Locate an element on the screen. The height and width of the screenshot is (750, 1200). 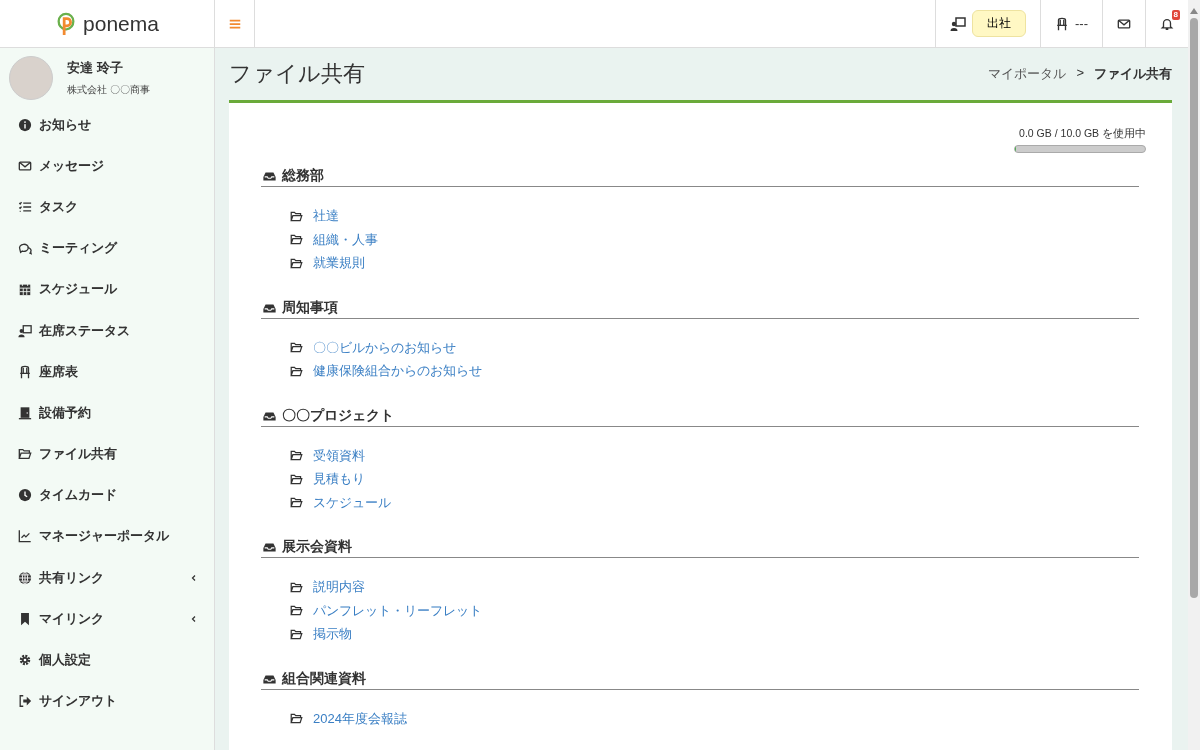
sidebar-item: 座席表 is located at coordinates (107, 372).